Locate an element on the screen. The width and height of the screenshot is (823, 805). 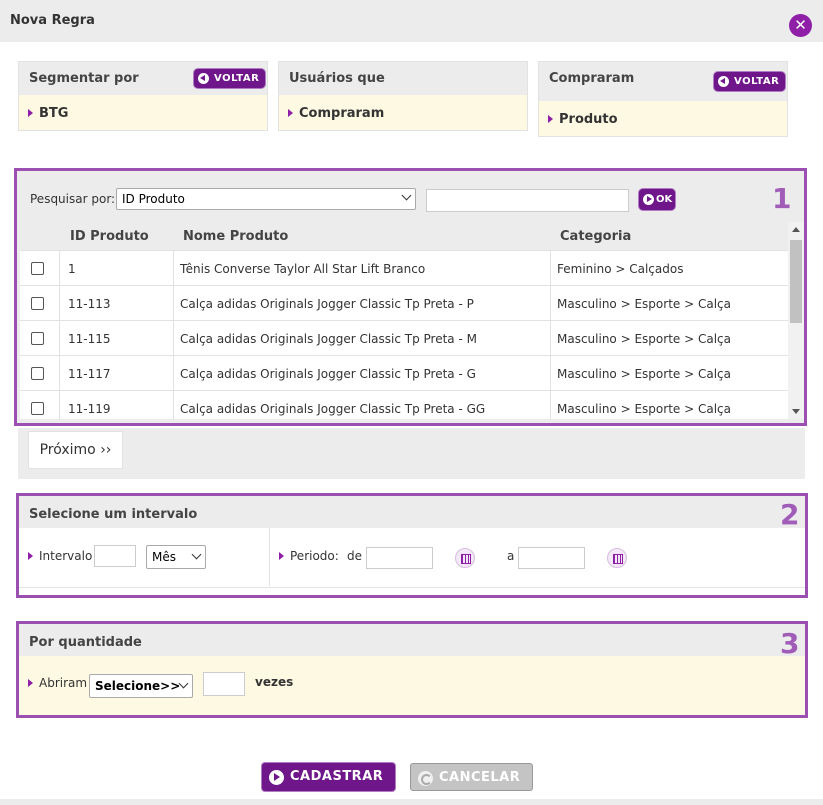
cancelar-button: CANCELAR is located at coordinates (471, 777).